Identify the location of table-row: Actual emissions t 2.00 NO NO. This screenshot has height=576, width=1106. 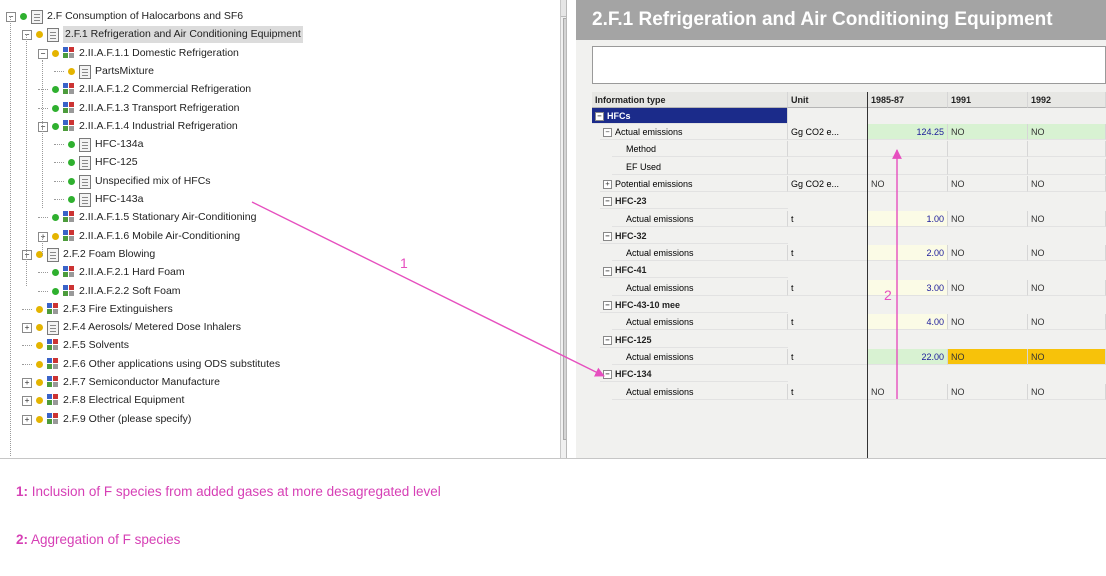
(849, 253).